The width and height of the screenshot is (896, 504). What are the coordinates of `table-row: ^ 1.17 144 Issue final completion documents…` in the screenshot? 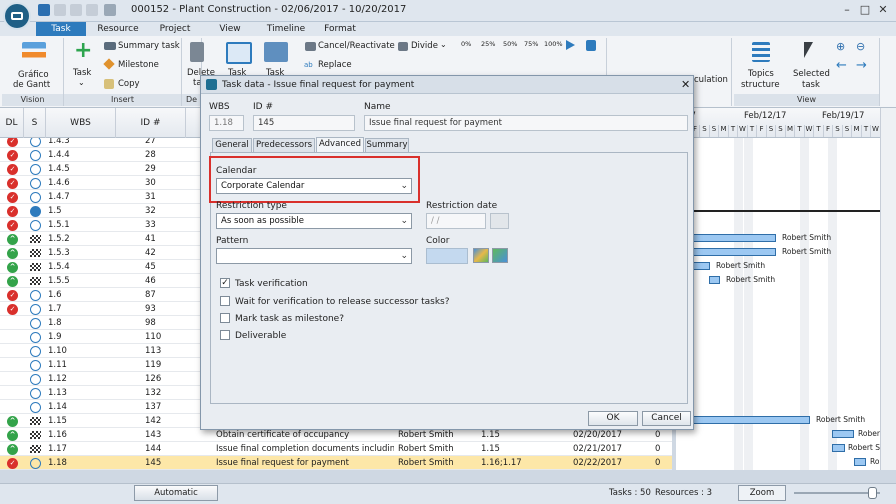 It's located at (336, 449).